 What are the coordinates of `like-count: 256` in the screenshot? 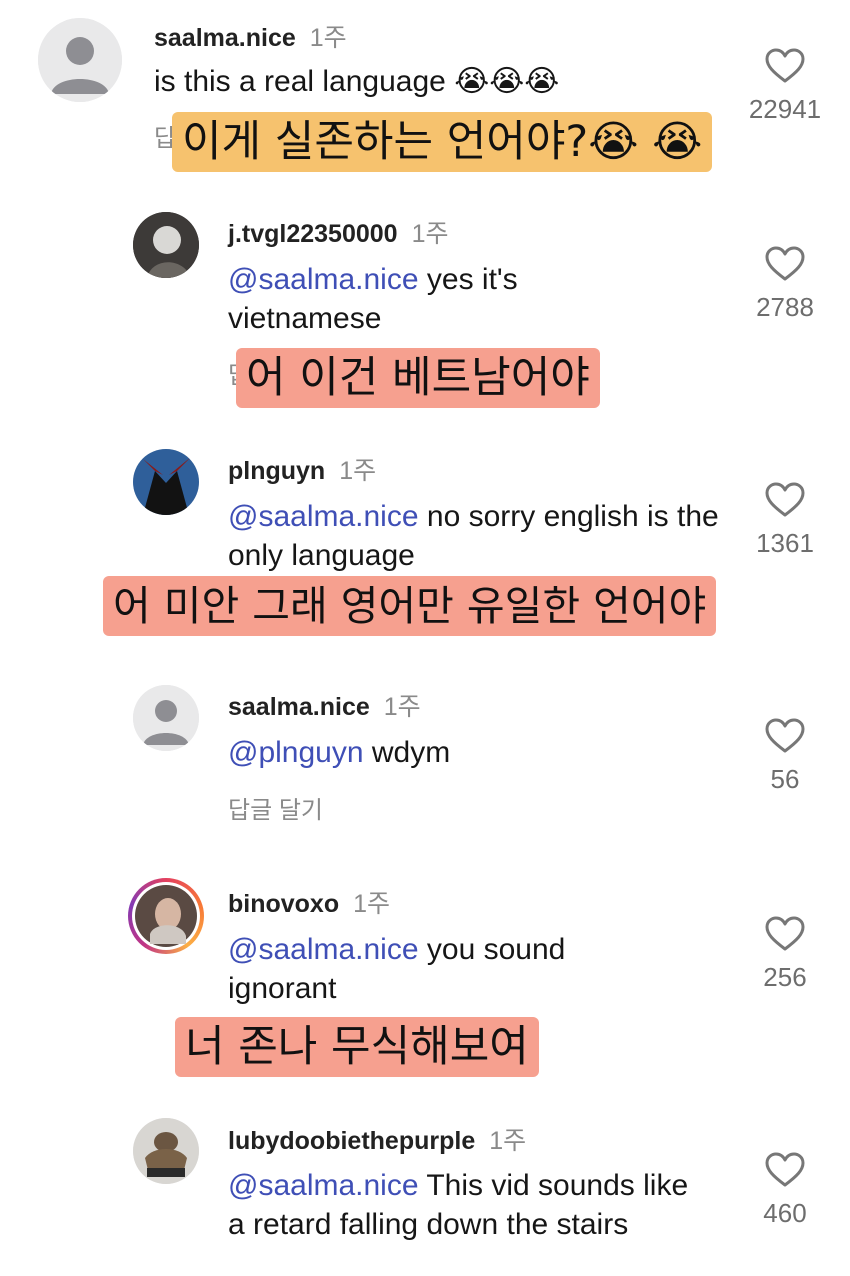 It's located at (785, 977).